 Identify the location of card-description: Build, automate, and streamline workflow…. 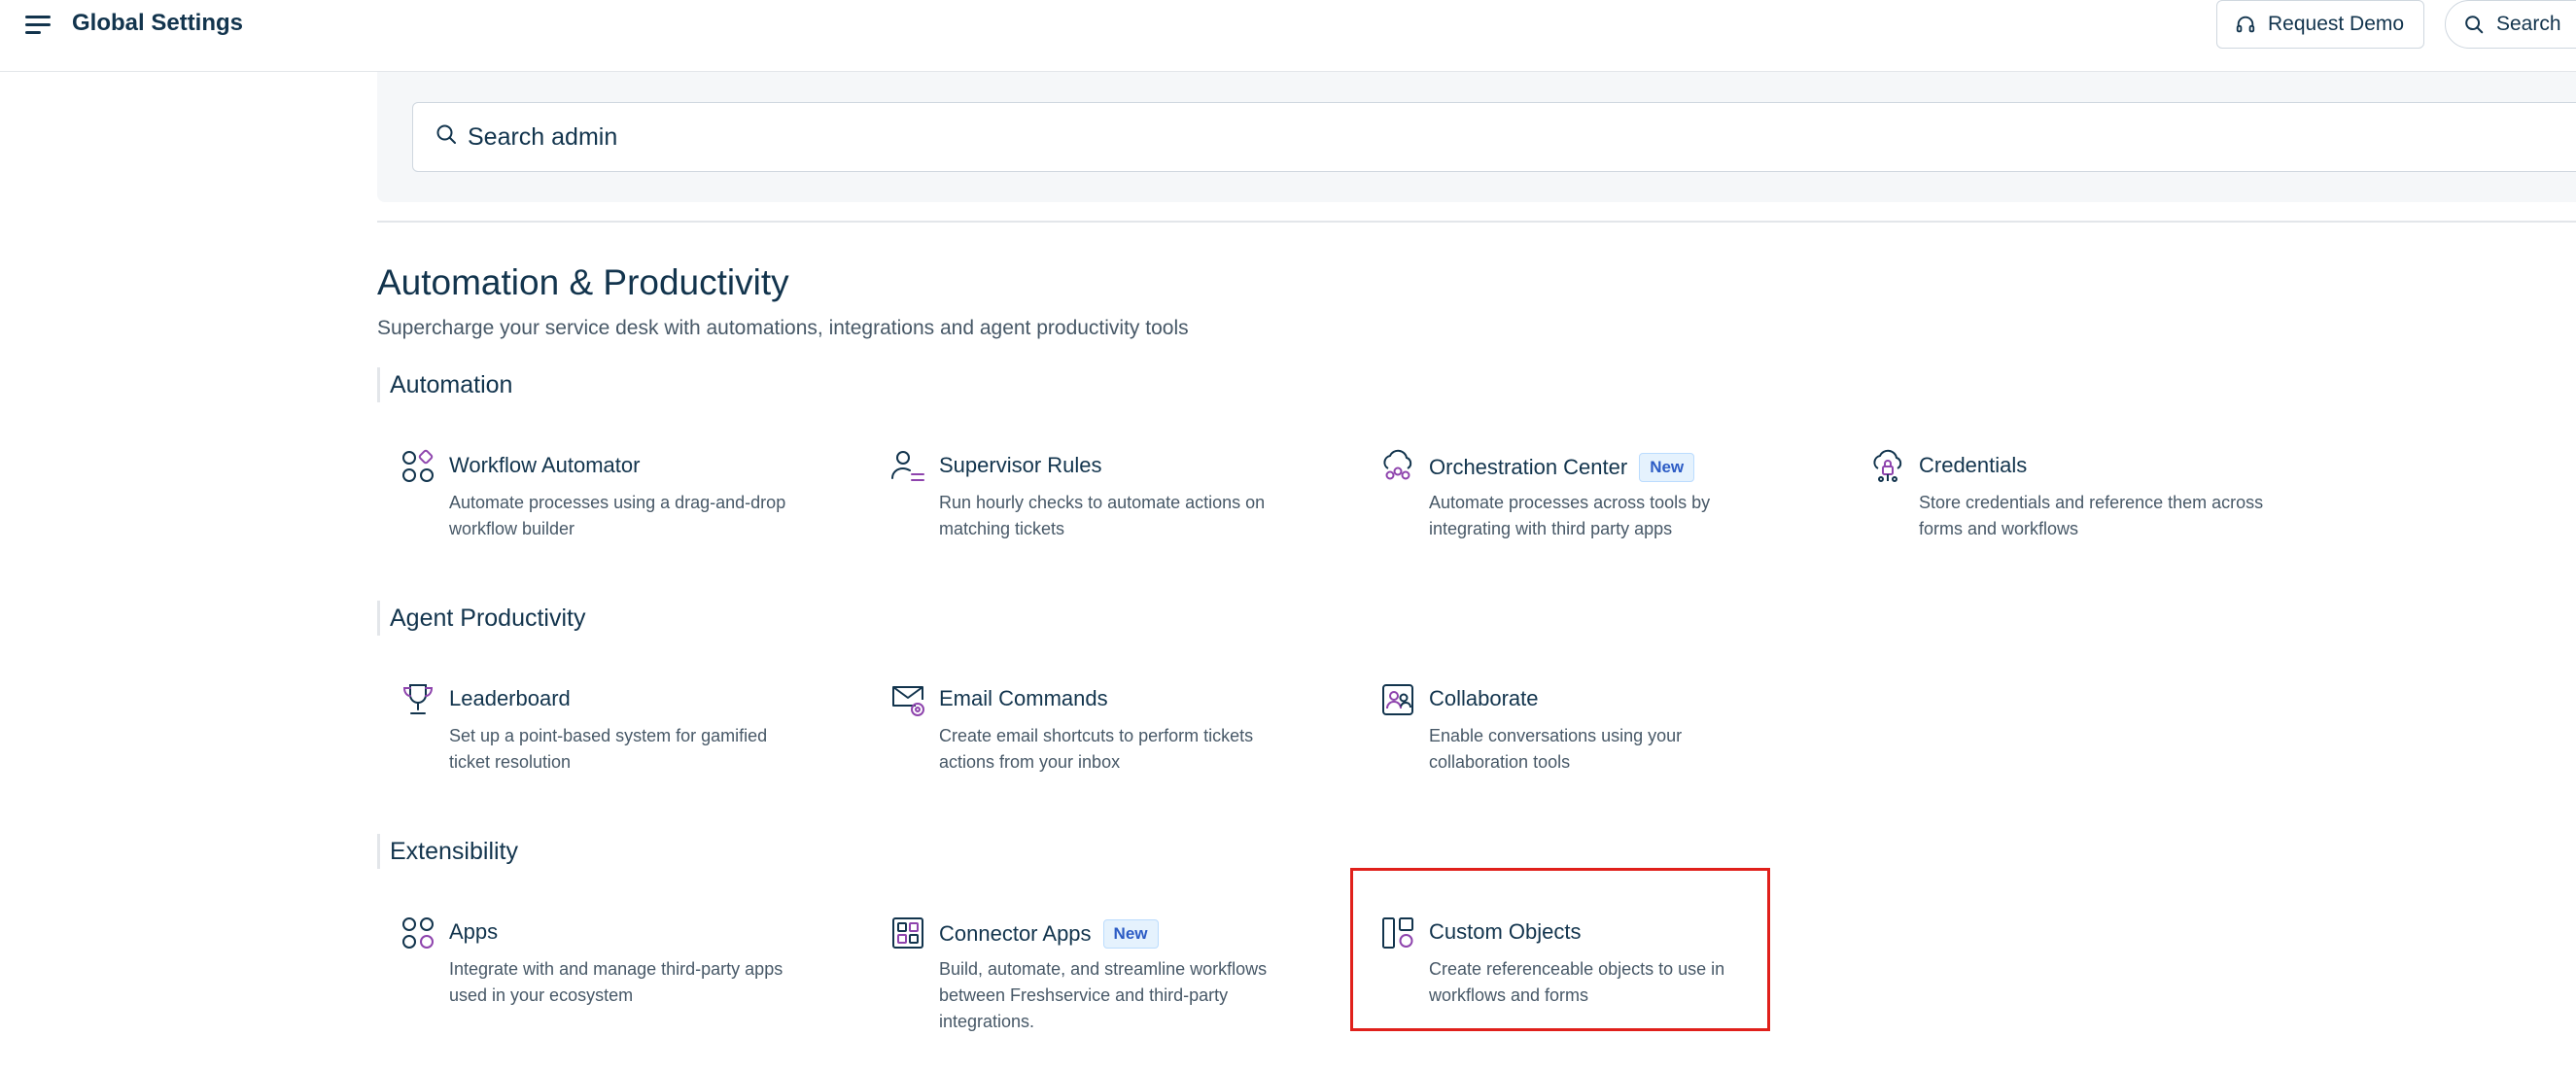
(1103, 995).